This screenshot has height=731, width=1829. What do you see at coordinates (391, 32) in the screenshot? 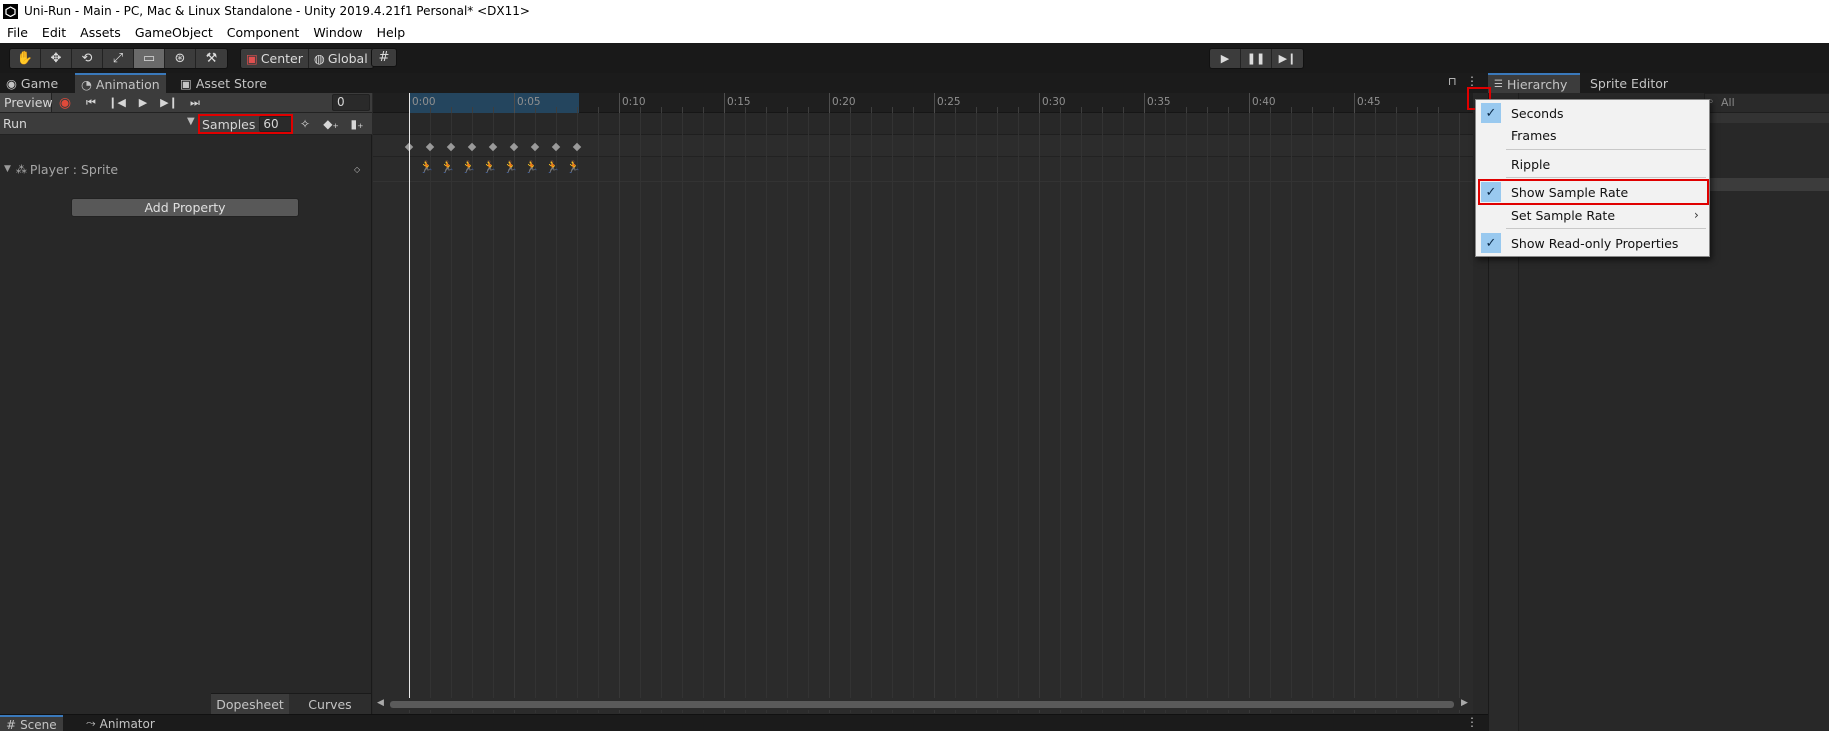
I see `menu-help: Help` at bounding box center [391, 32].